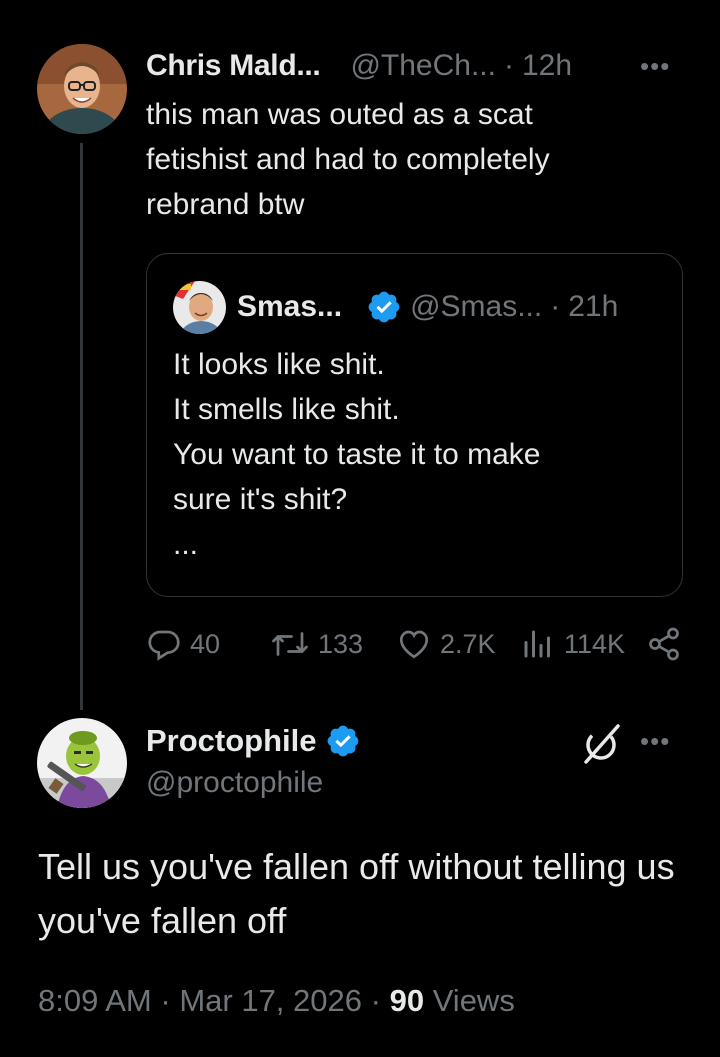 This screenshot has width=720, height=1057. What do you see at coordinates (473, 1000) in the screenshot?
I see `views-label: Views` at bounding box center [473, 1000].